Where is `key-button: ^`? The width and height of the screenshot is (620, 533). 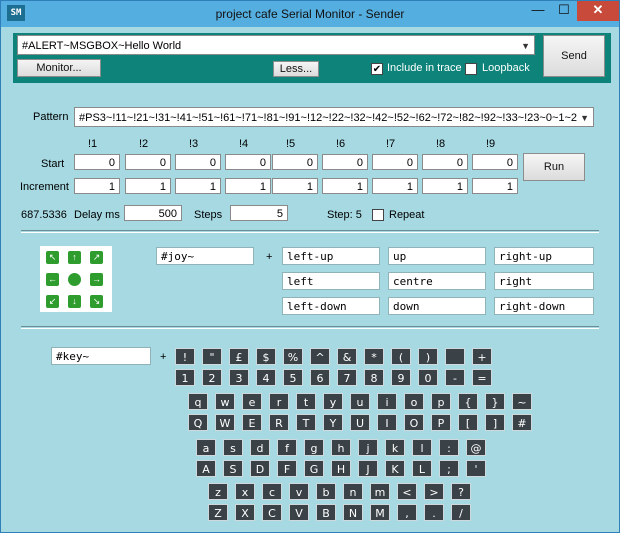 key-button: ^ is located at coordinates (320, 356).